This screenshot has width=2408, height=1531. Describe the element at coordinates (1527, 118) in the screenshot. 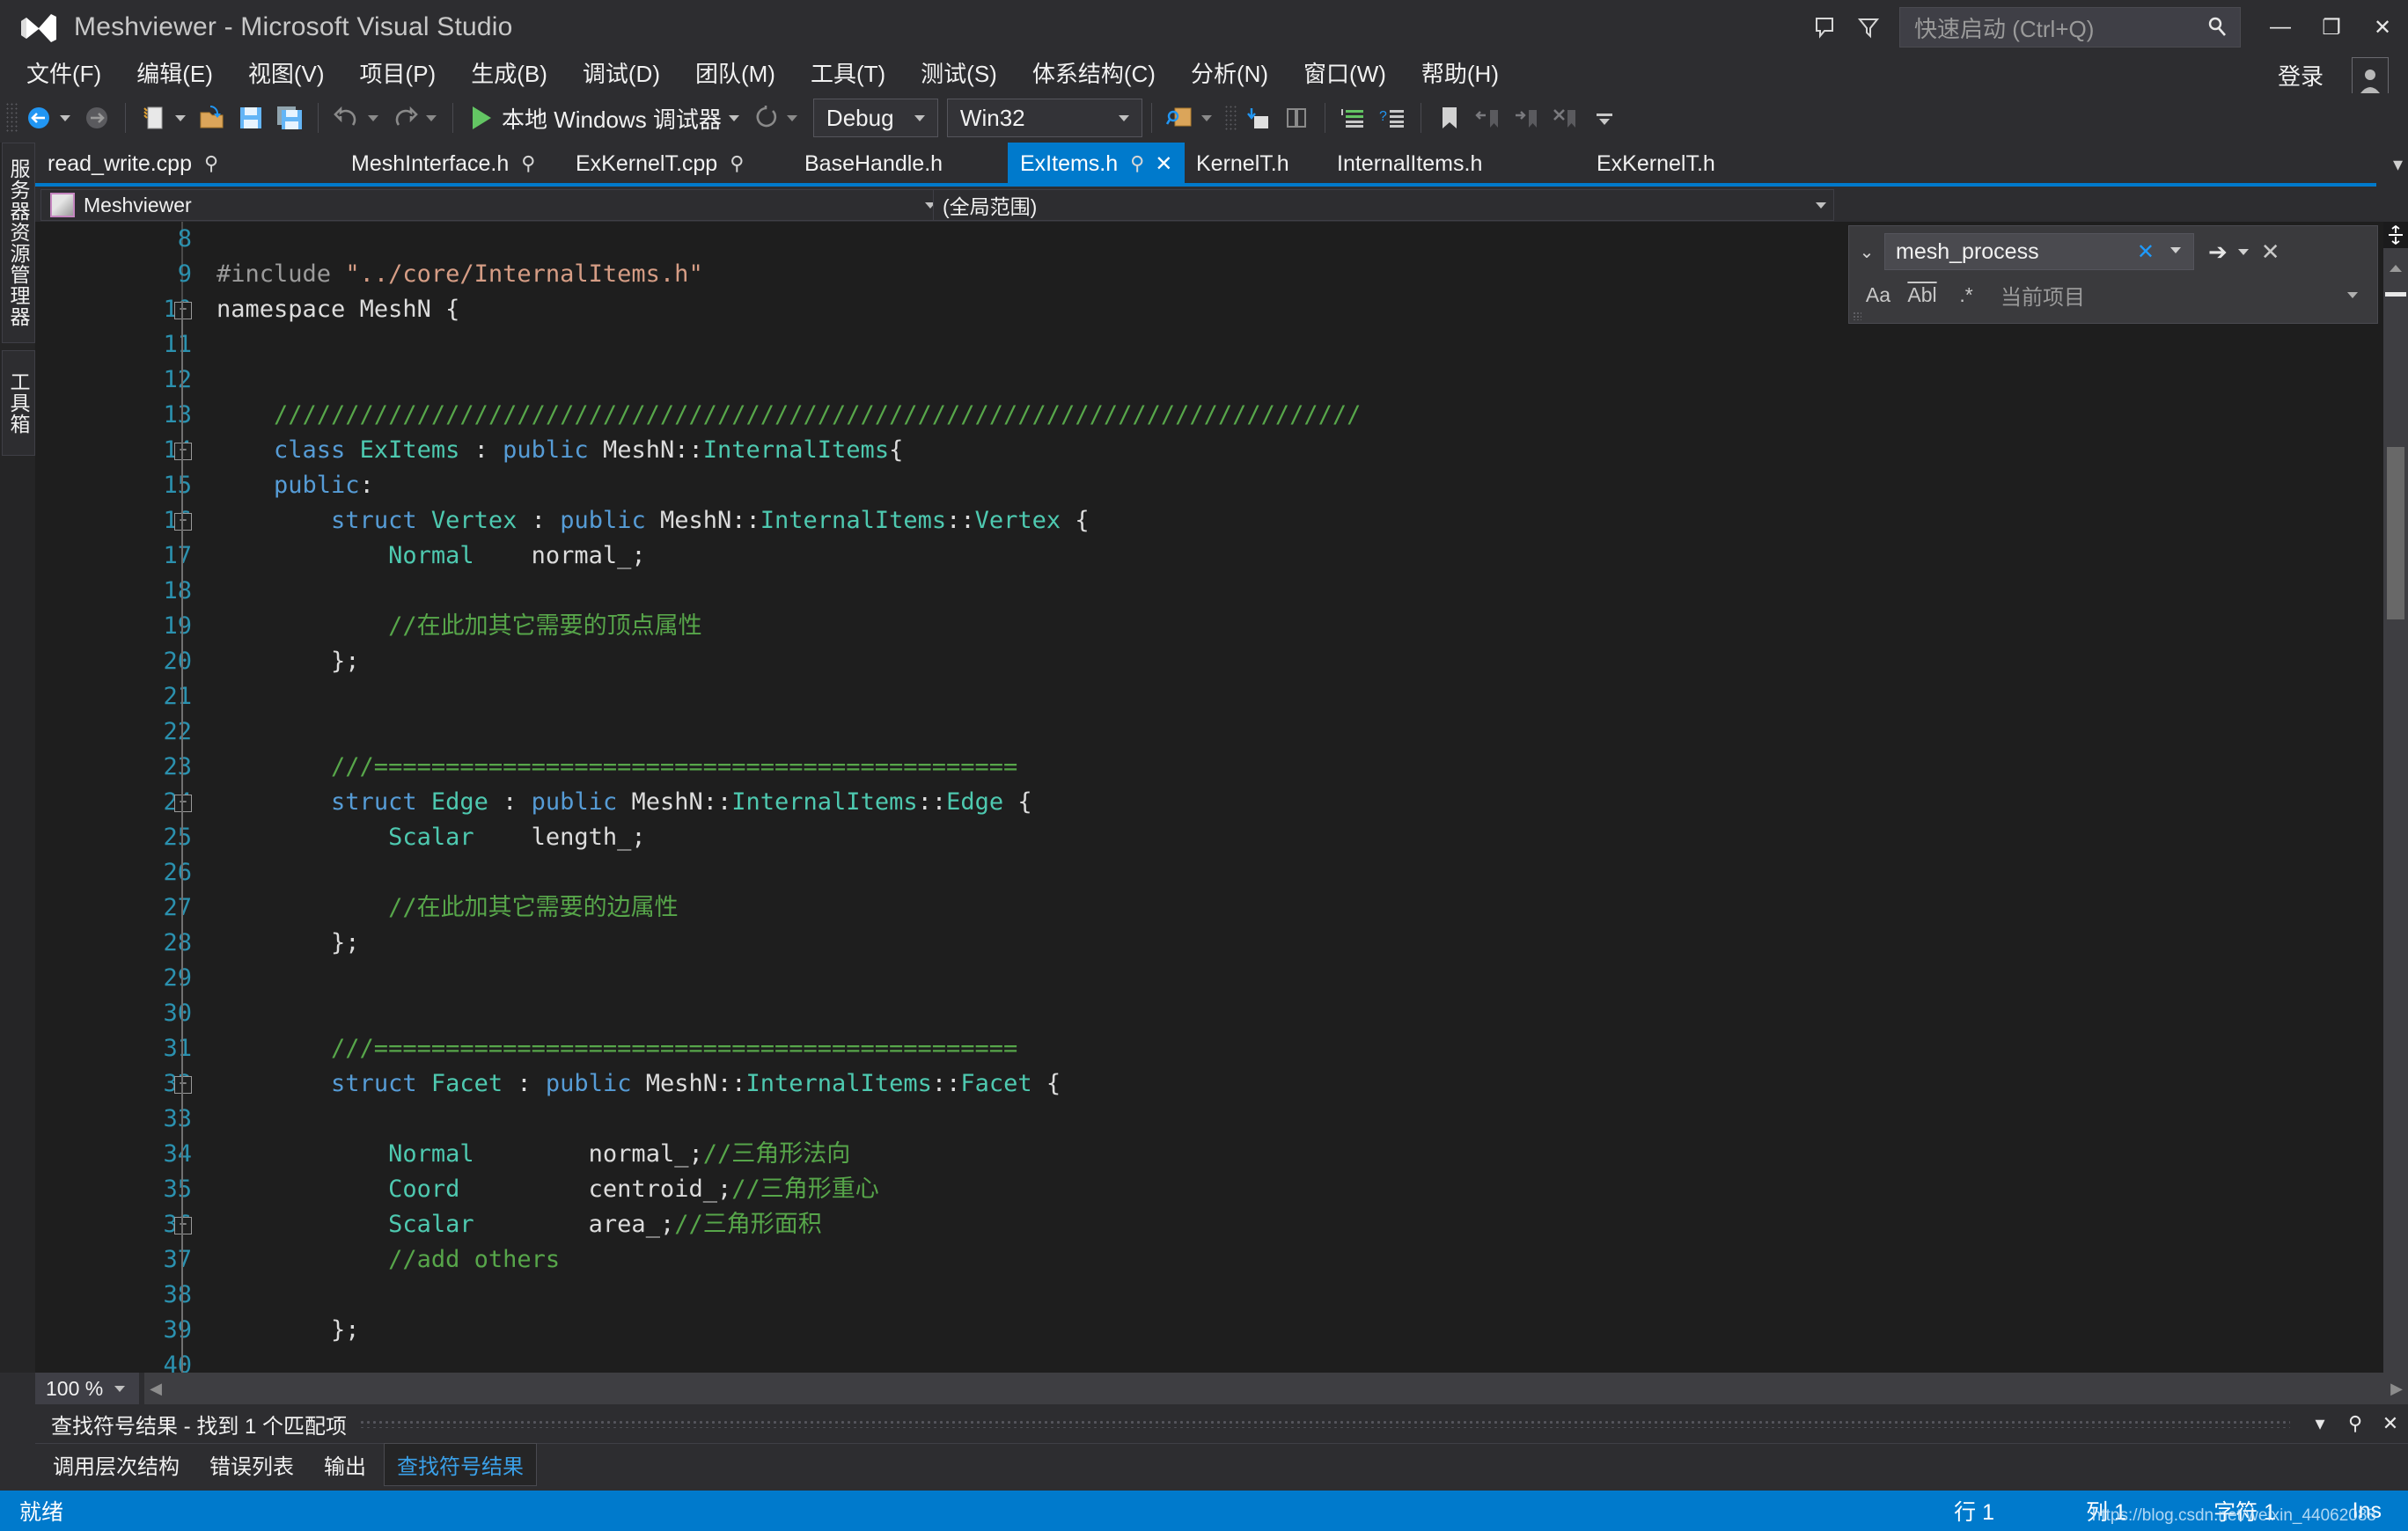

I see `next-bookmark-icon` at that location.